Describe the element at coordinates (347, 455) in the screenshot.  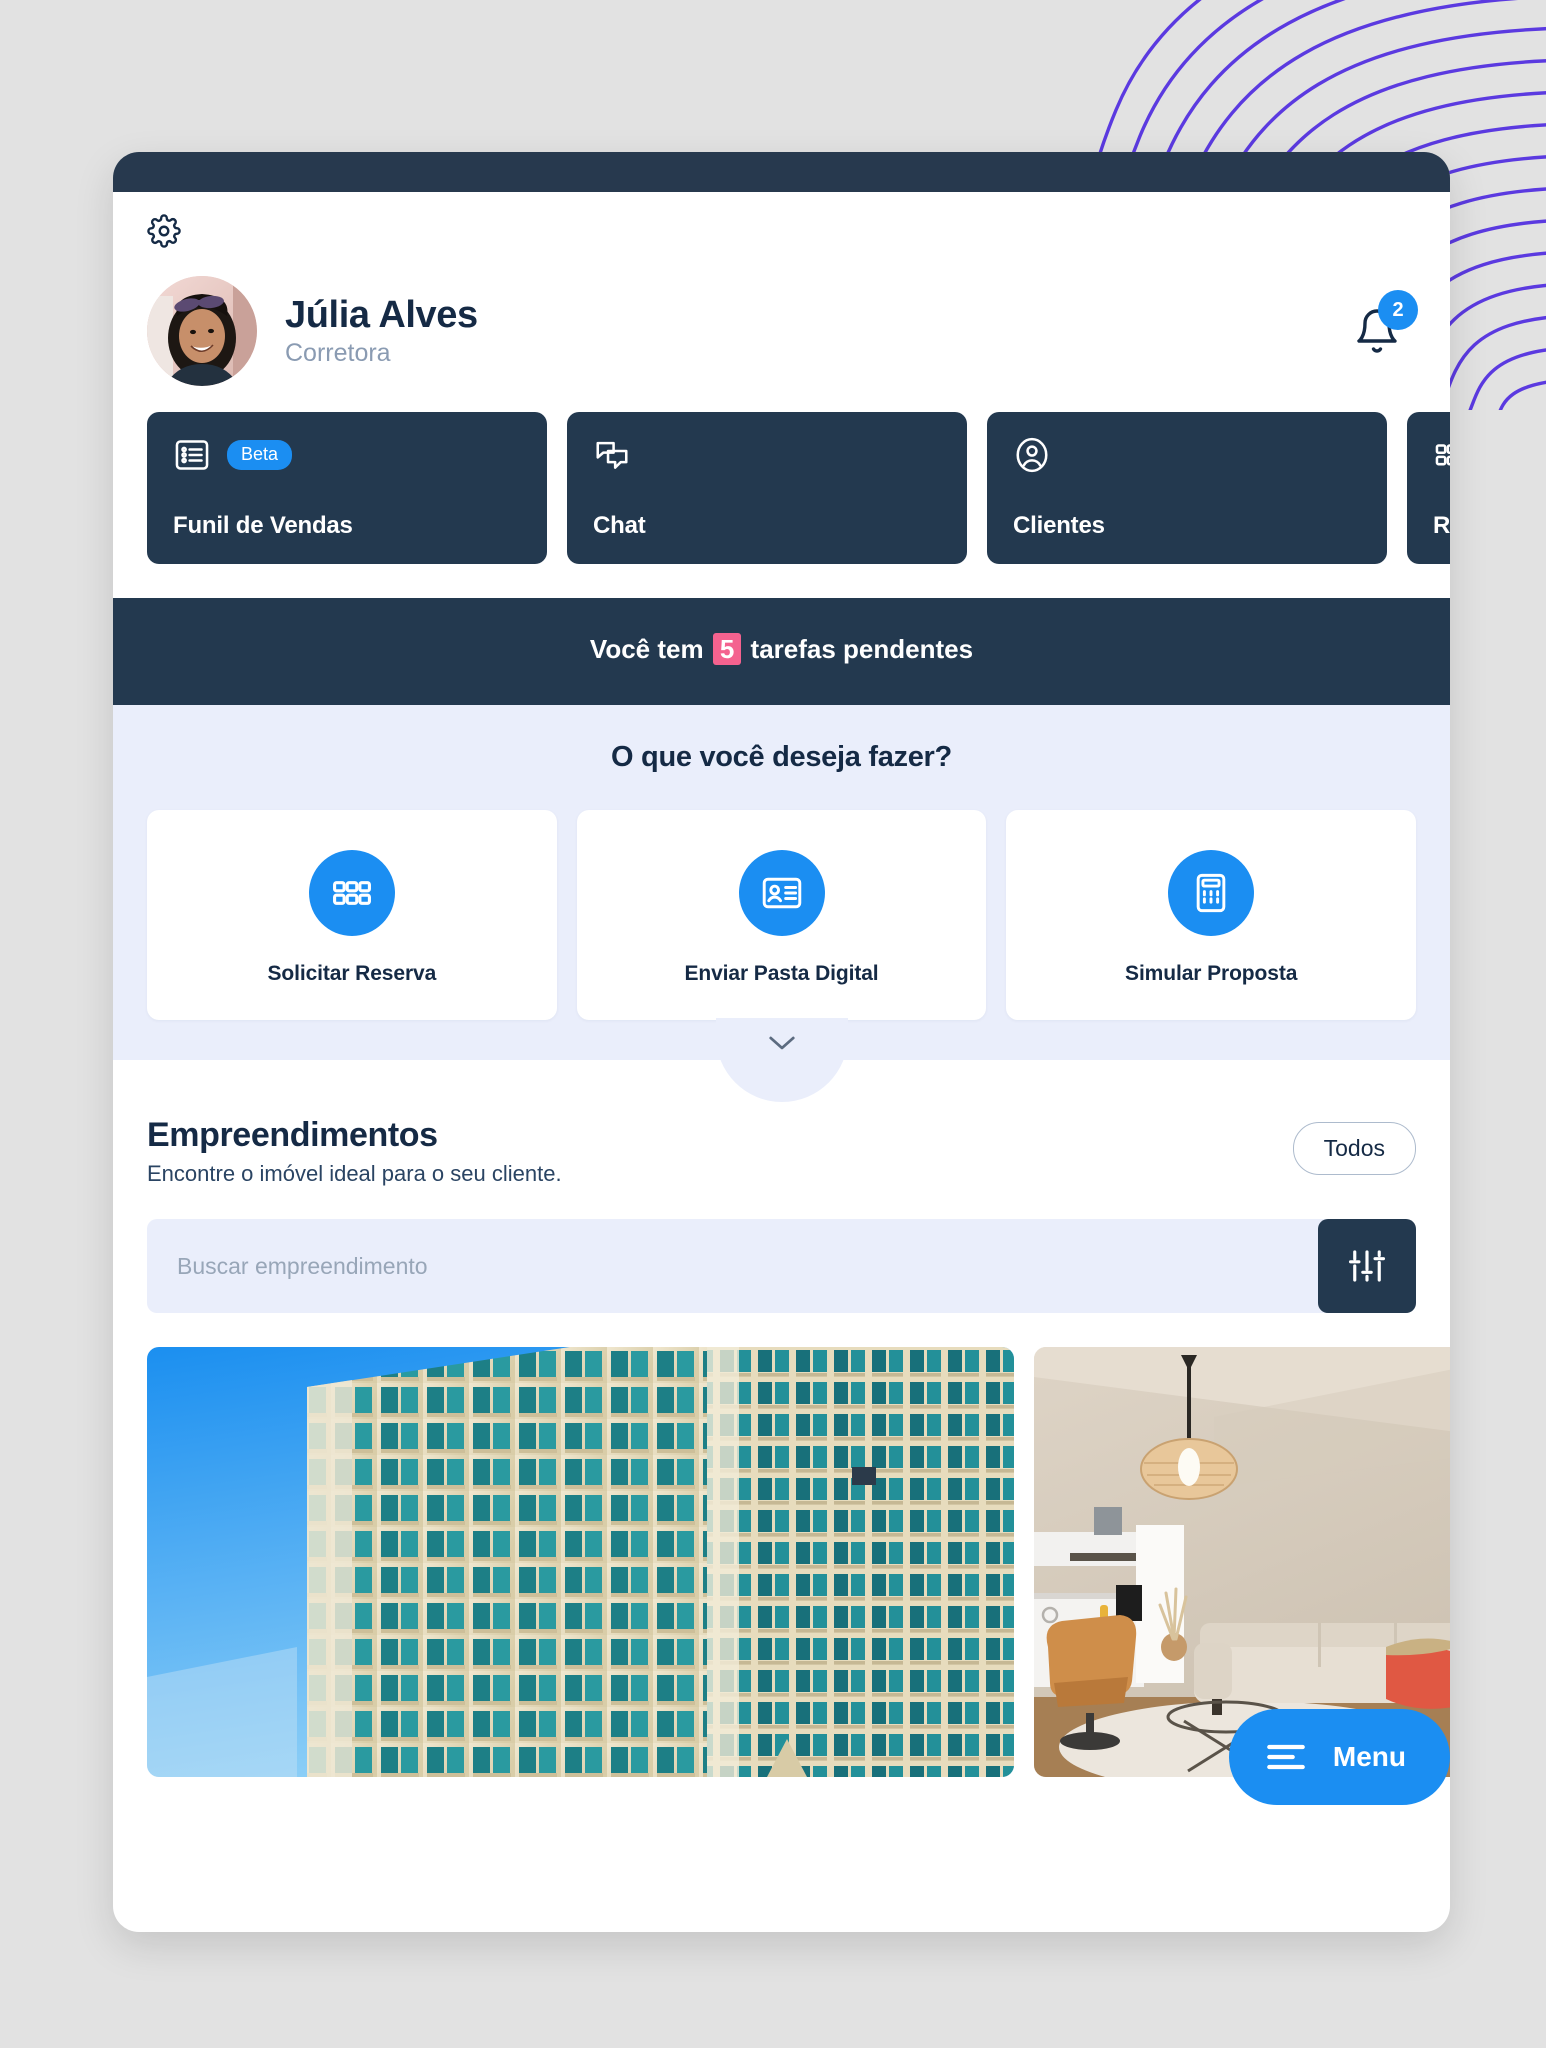
I see `nav-card-icon-row: Beta` at that location.